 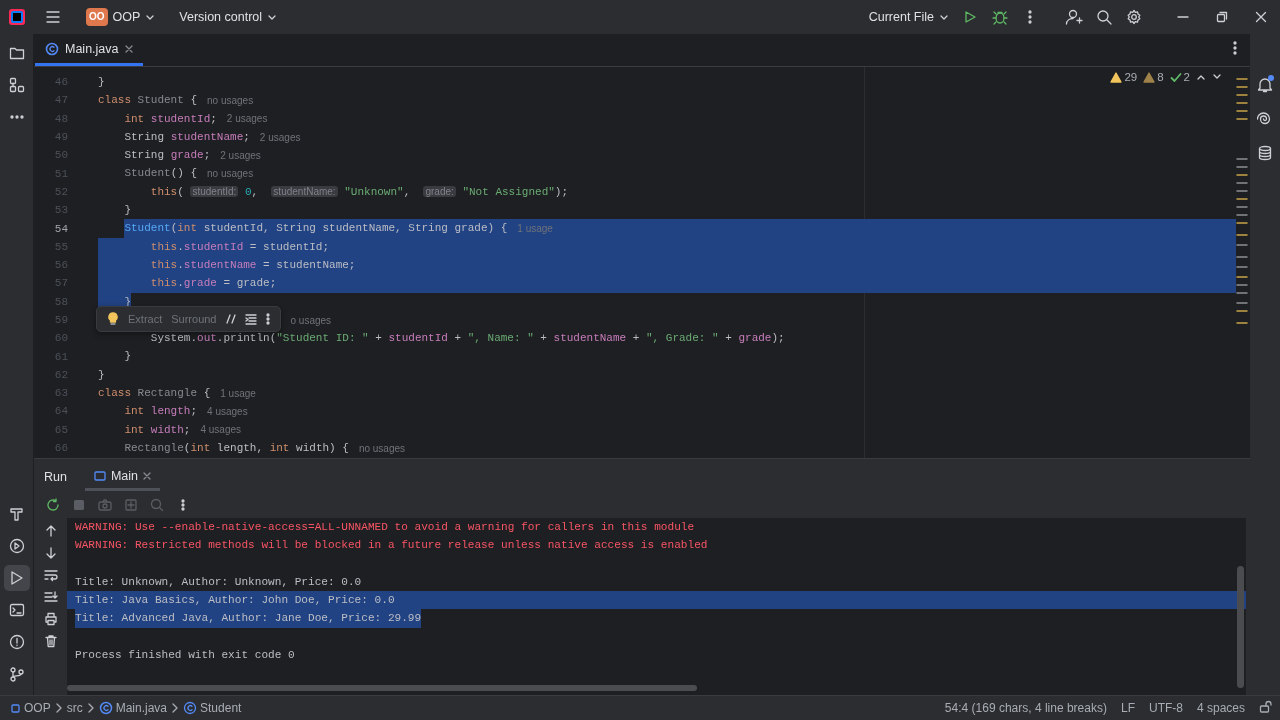 I want to click on hammer-icon, so click(x=16, y=514).